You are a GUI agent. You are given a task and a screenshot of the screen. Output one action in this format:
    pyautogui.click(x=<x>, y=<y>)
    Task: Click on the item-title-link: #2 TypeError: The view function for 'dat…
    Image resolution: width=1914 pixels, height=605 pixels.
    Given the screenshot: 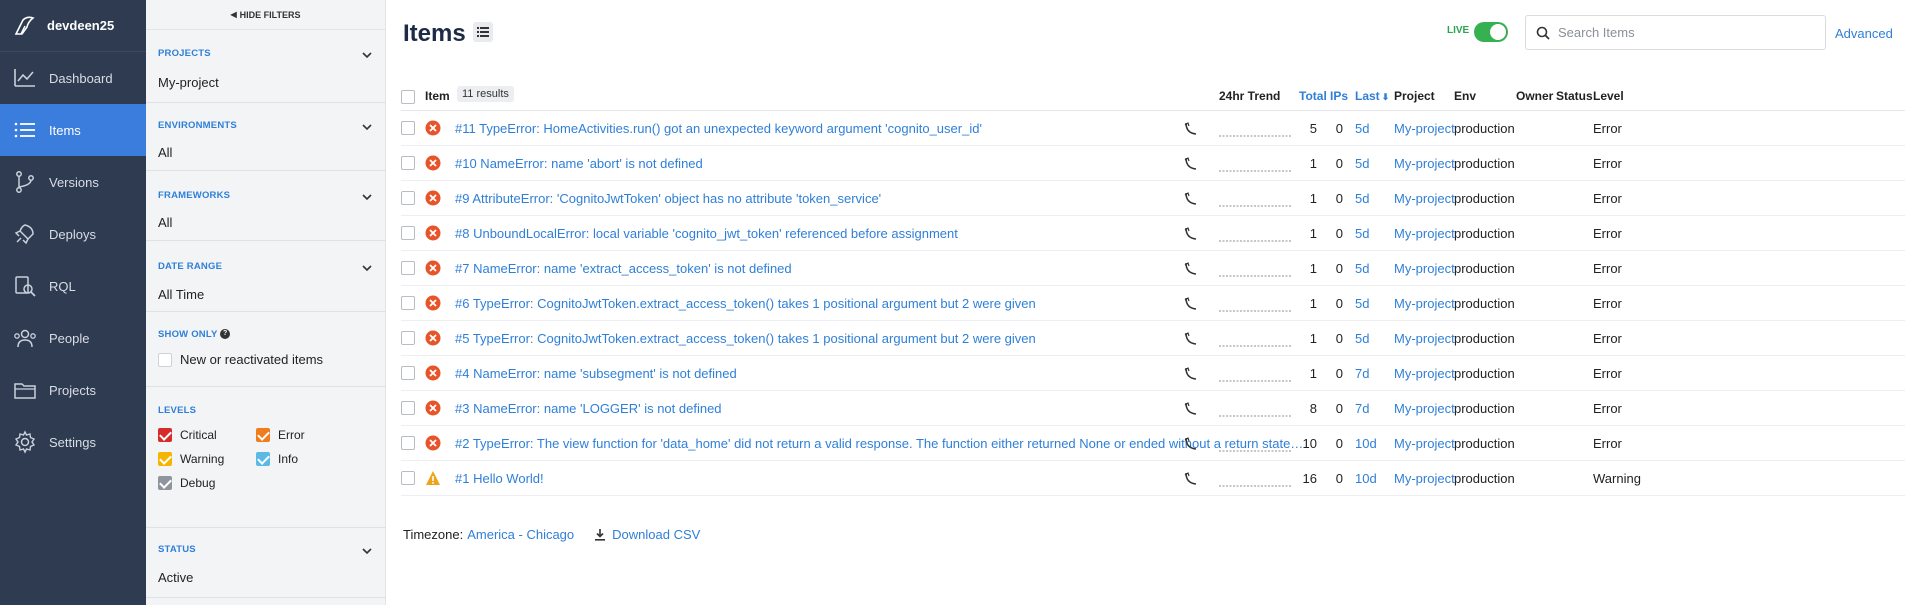 What is the action you would take?
    pyautogui.click(x=879, y=443)
    